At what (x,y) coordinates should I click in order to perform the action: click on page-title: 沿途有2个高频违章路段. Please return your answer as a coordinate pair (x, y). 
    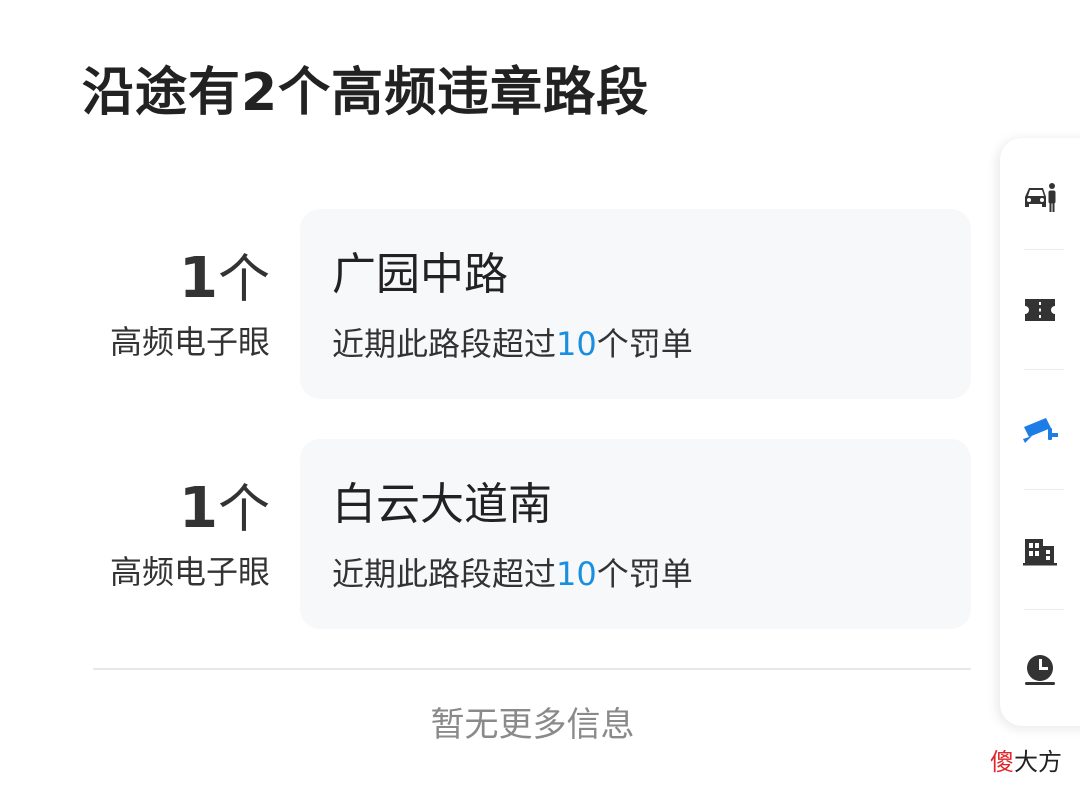
    Looking at the image, I should click on (366, 93).